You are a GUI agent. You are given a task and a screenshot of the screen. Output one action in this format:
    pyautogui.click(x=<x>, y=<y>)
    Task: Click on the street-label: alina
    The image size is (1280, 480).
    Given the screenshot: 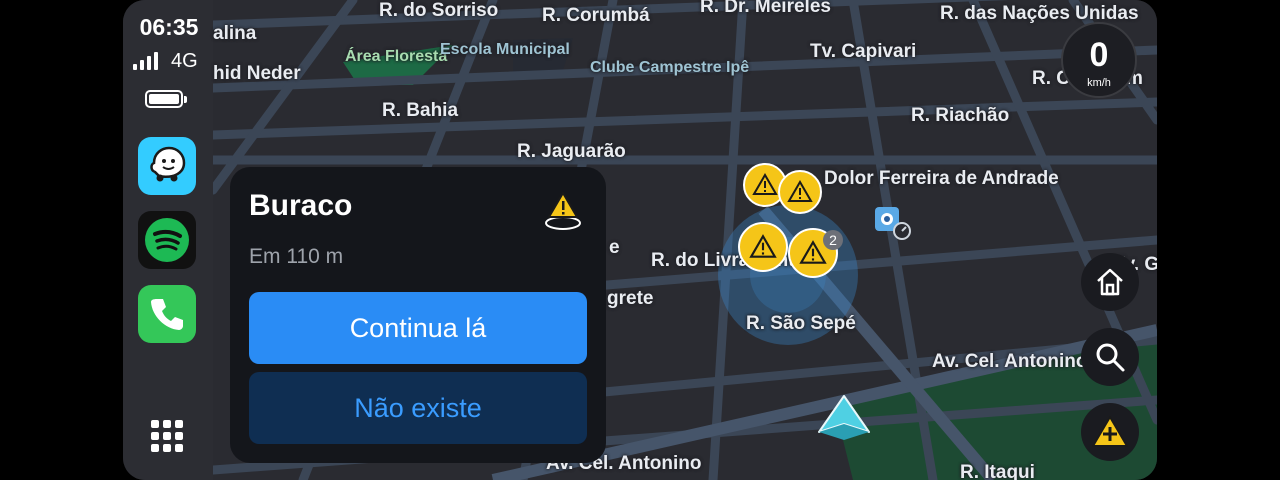 What is the action you would take?
    pyautogui.click(x=235, y=33)
    